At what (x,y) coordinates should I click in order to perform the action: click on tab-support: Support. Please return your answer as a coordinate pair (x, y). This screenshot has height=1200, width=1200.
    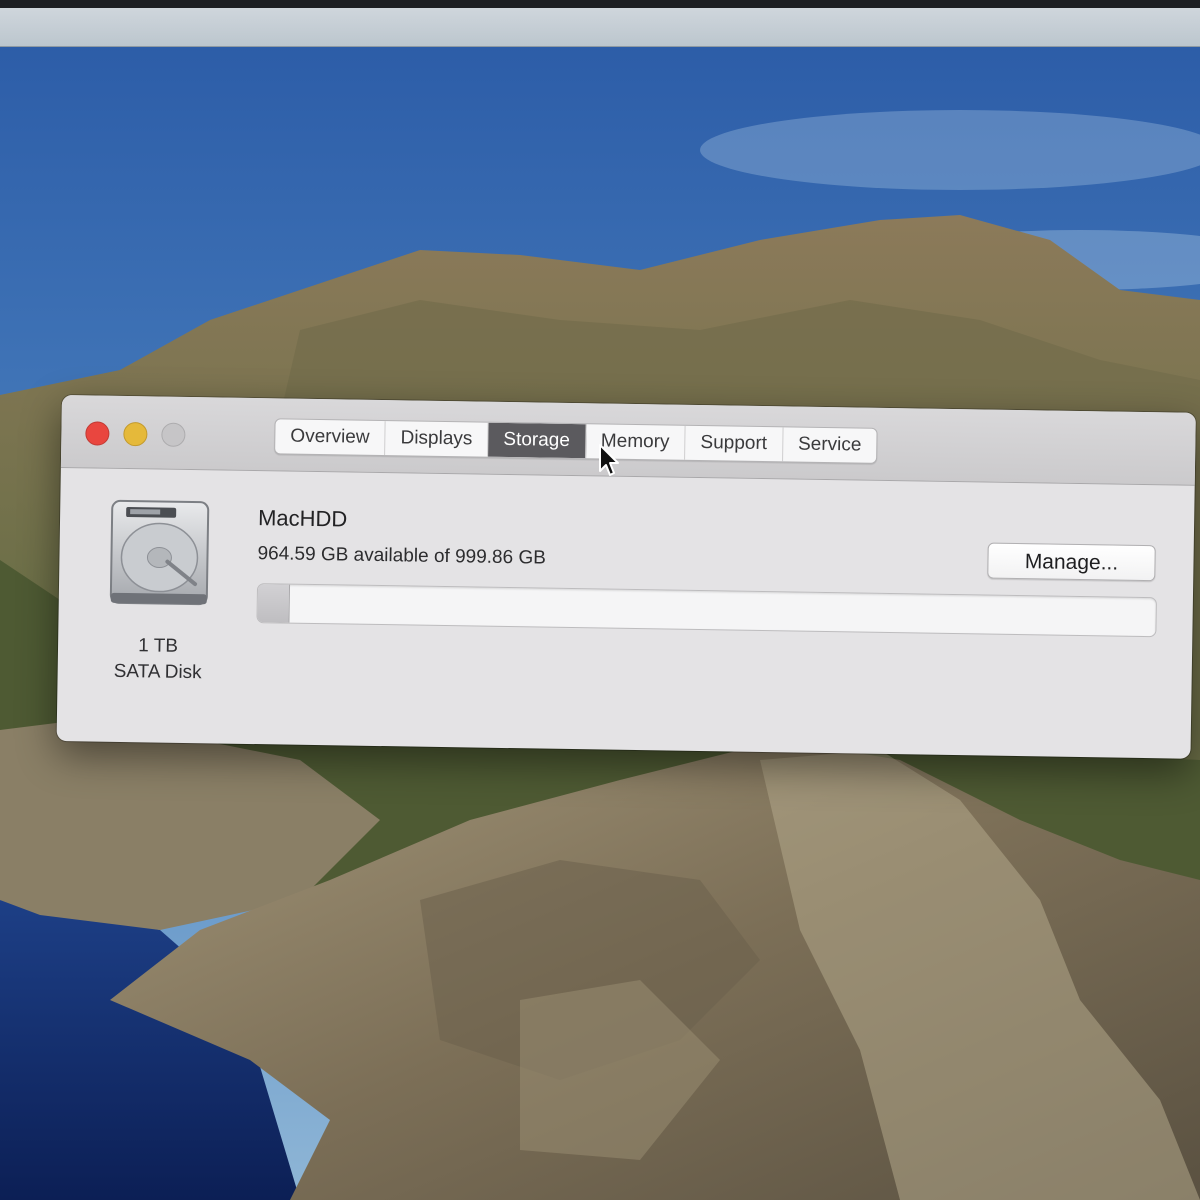
    Looking at the image, I should click on (734, 443).